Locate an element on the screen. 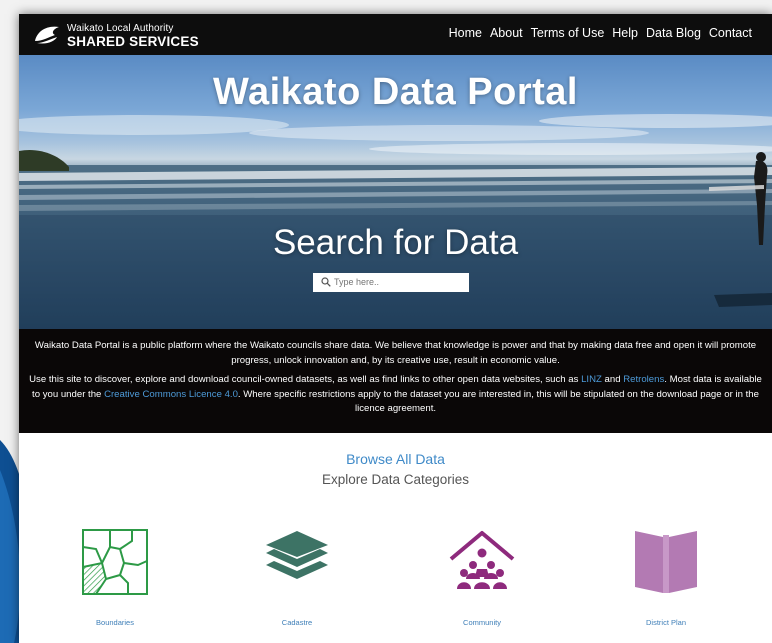  layers-icon is located at coordinates (297, 555).